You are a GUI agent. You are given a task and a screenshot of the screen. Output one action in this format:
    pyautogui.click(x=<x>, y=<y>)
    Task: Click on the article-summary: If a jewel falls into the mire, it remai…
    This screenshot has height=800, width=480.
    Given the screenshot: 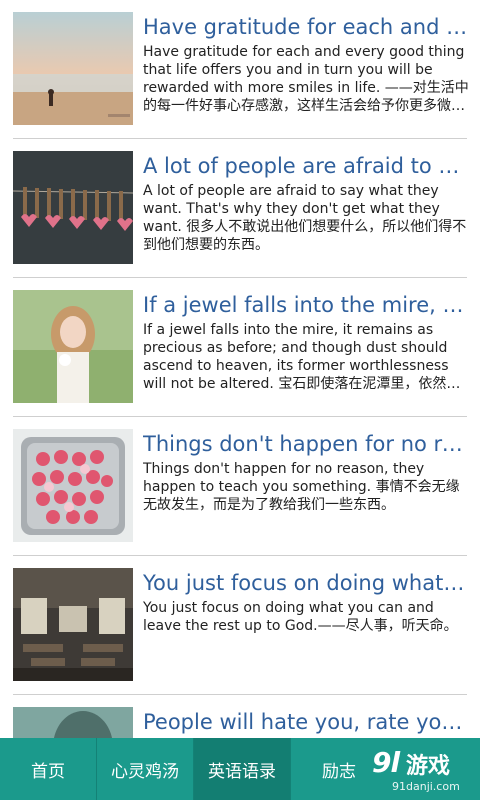 What is the action you would take?
    pyautogui.click(x=302, y=357)
    